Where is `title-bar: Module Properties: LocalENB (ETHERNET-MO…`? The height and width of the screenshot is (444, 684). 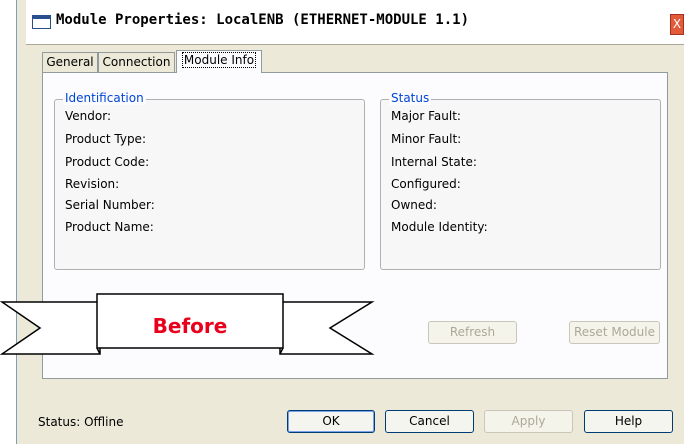
title-bar: Module Properties: LocalENB (ETHERNET-MO… is located at coordinates (355, 22).